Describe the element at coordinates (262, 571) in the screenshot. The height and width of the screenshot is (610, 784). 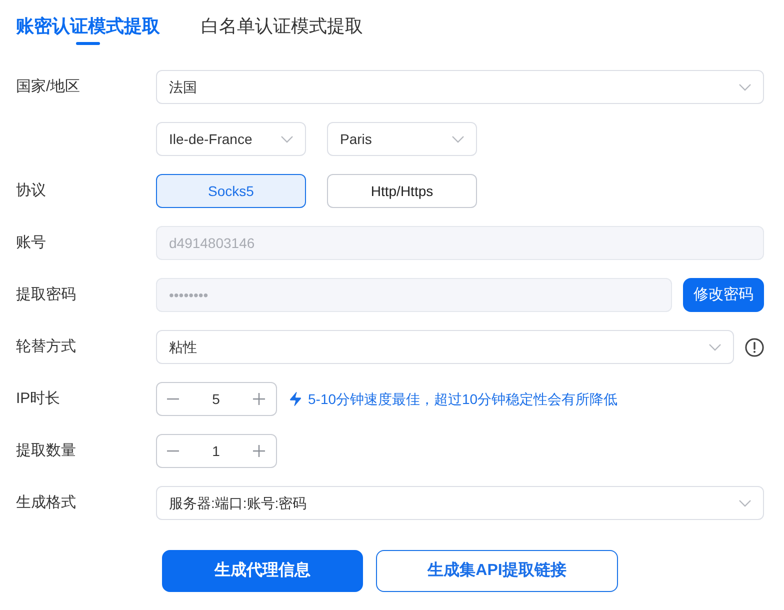
I see `generate-button: 生成代理信息` at that location.